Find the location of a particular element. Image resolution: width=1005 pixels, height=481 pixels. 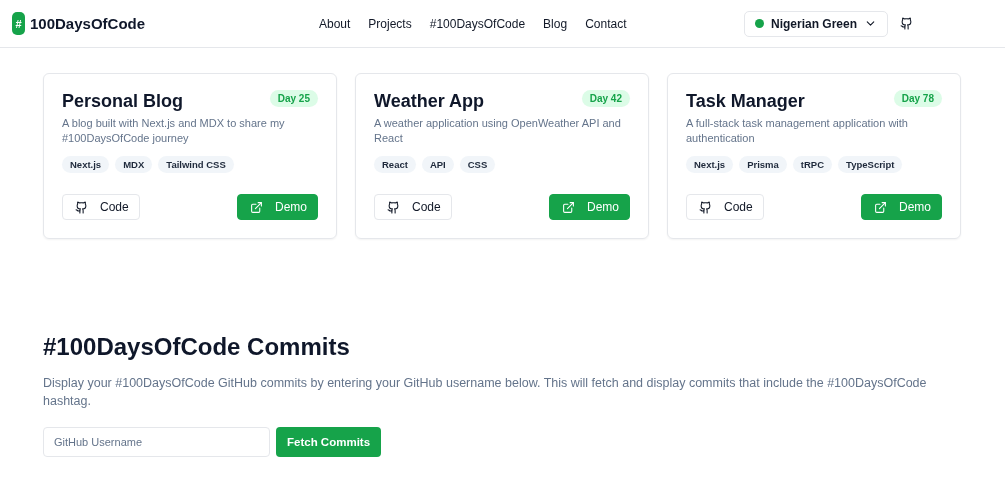

tech-tag: Prisma is located at coordinates (763, 164).